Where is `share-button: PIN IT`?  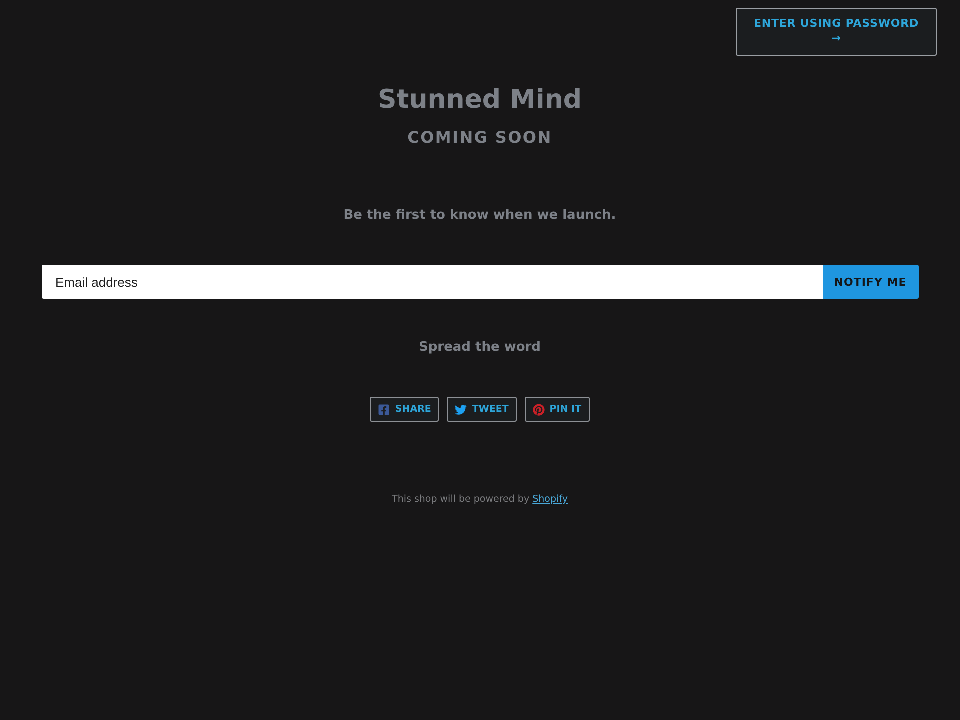
share-button: PIN IT is located at coordinates (557, 409).